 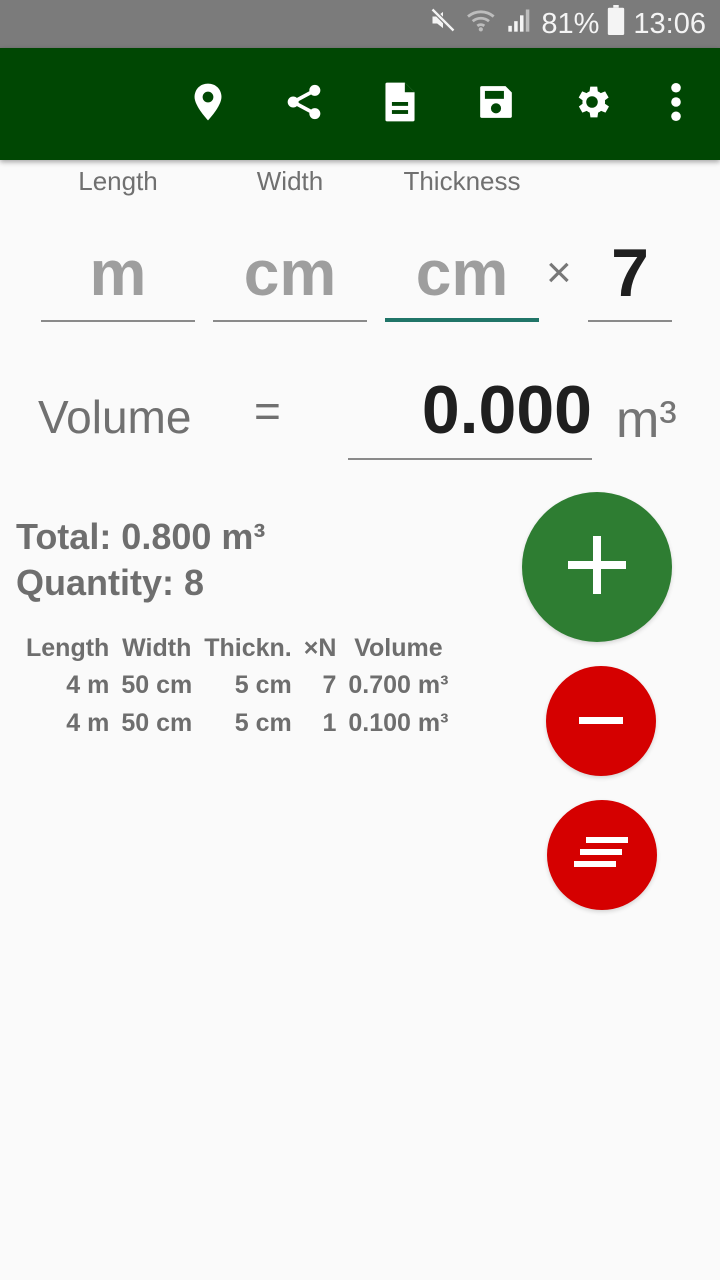 I want to click on settings-button, so click(x=592, y=104).